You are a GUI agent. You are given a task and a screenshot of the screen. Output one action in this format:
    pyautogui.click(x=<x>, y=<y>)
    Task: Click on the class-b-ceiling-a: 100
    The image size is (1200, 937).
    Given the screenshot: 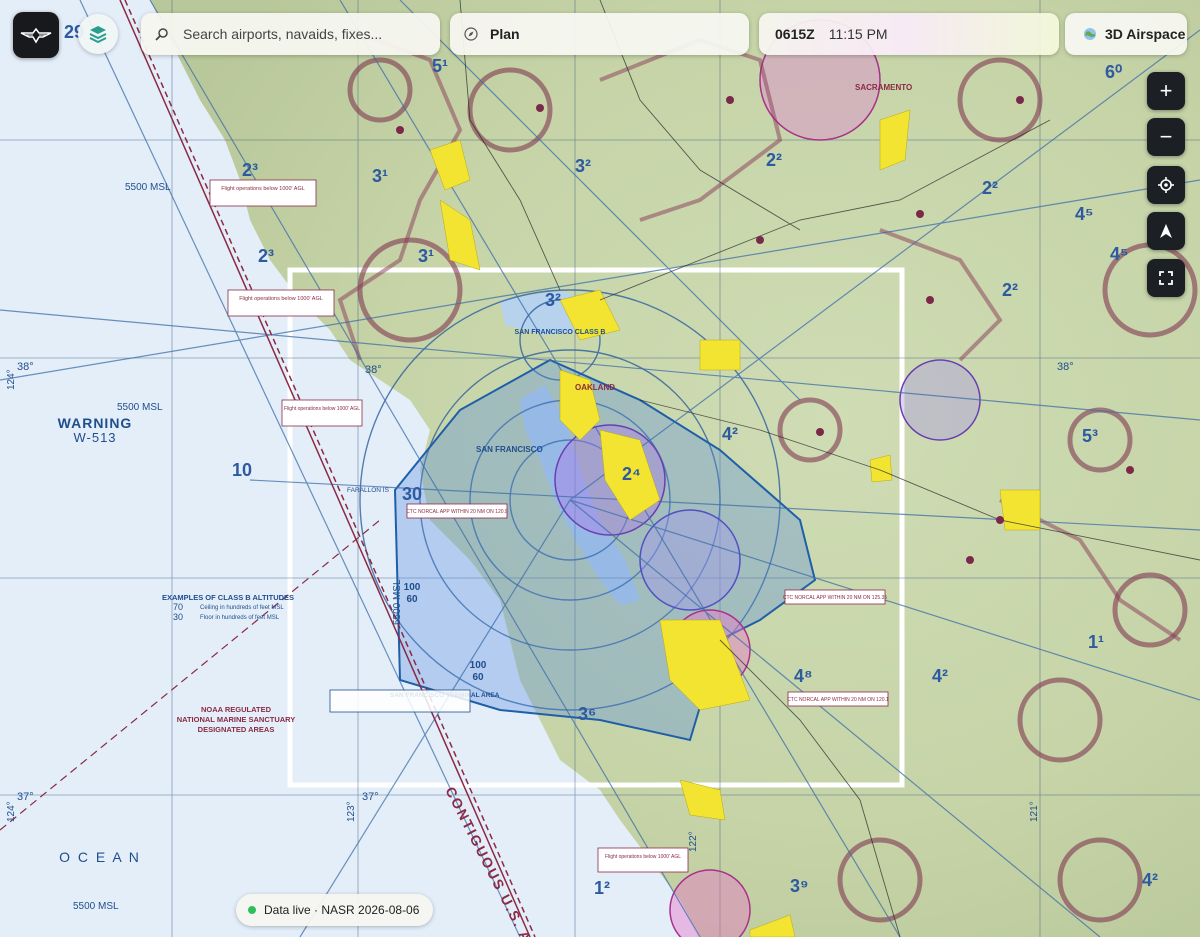 What is the action you would take?
    pyautogui.click(x=412, y=587)
    